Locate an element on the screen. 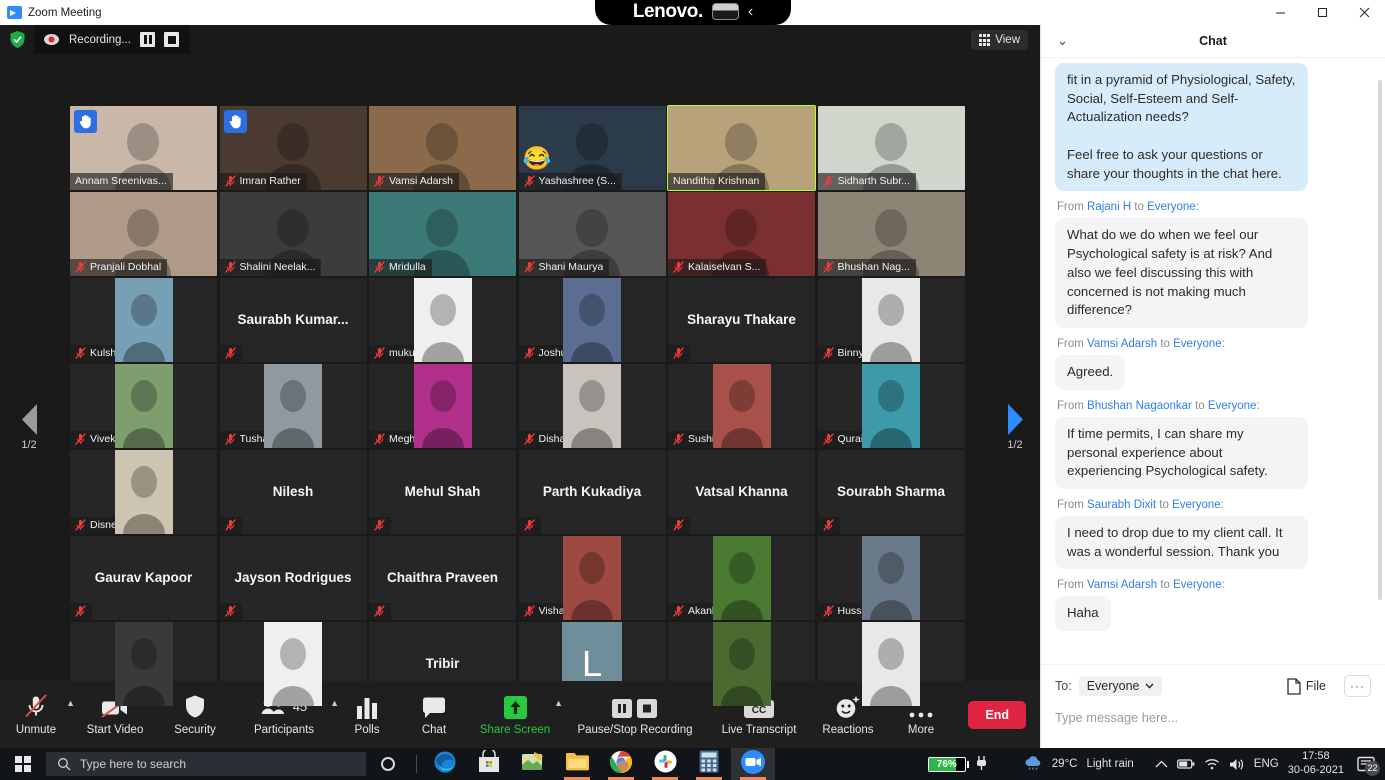 This screenshot has width=1385, height=780. participant-tile: Tushar Jeena is located at coordinates (293, 406).